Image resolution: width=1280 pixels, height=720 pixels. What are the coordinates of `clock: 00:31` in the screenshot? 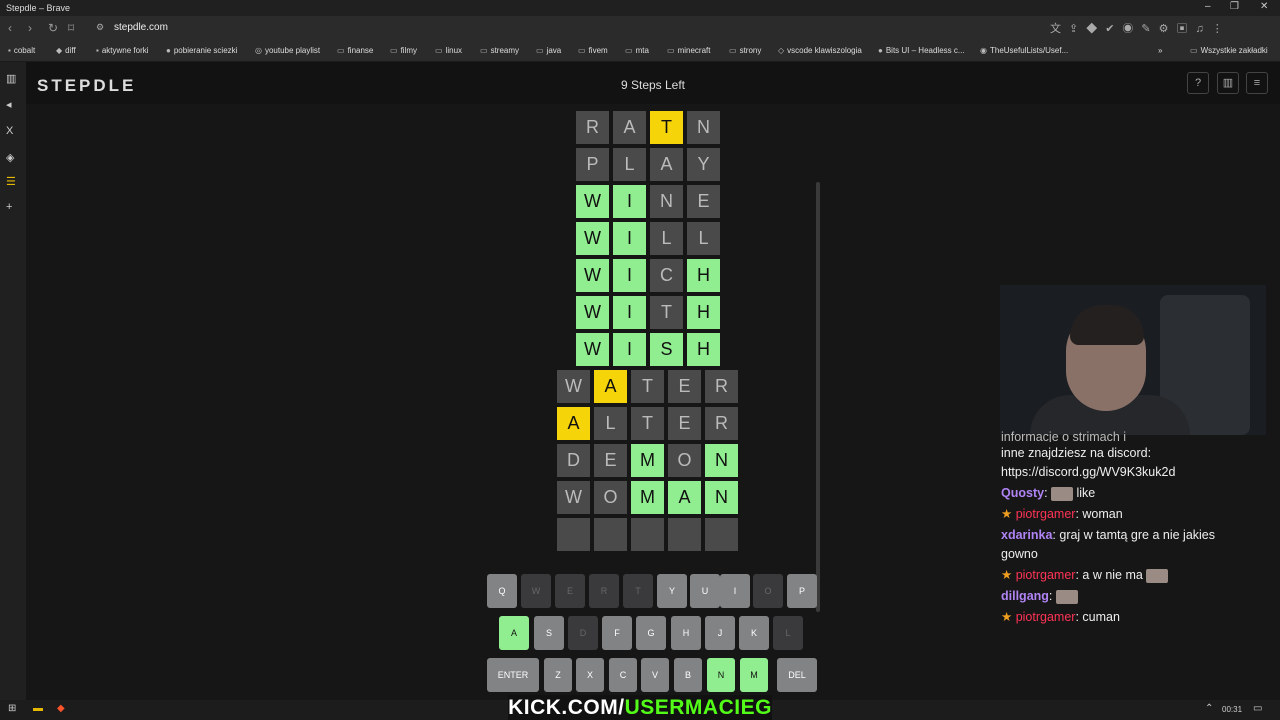 It's located at (1232, 709).